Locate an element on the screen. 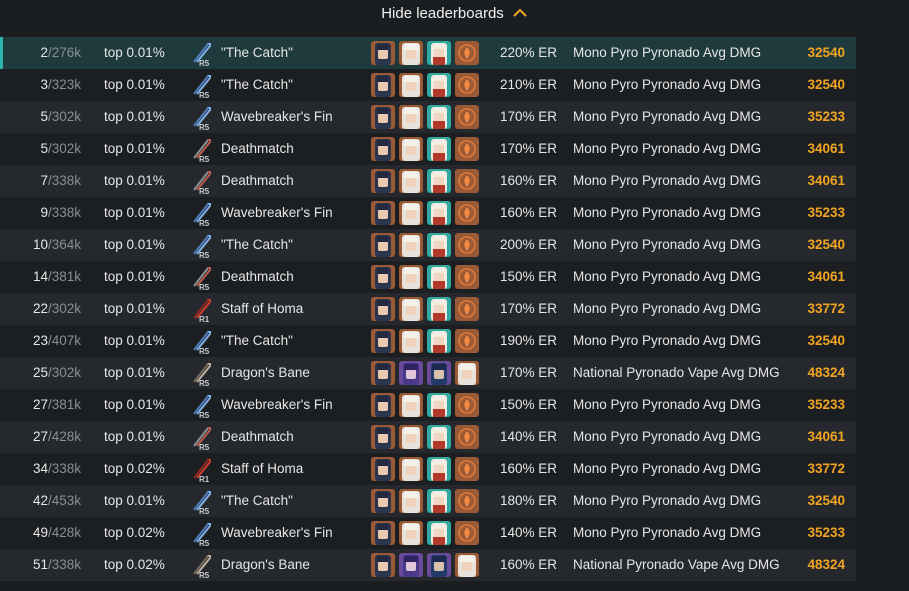  hide-leaderboards-toggle: Hide leaderboards is located at coordinates (454, 13).